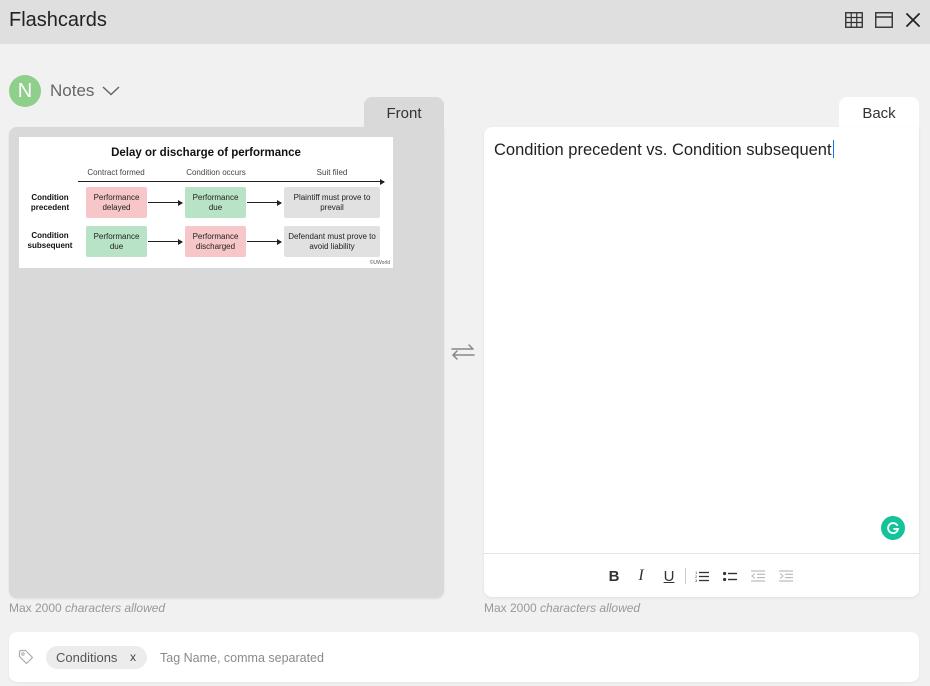 This screenshot has width=930, height=686. Describe the element at coordinates (216, 172) in the screenshot. I see `figure-column-label: Condition occurs` at that location.